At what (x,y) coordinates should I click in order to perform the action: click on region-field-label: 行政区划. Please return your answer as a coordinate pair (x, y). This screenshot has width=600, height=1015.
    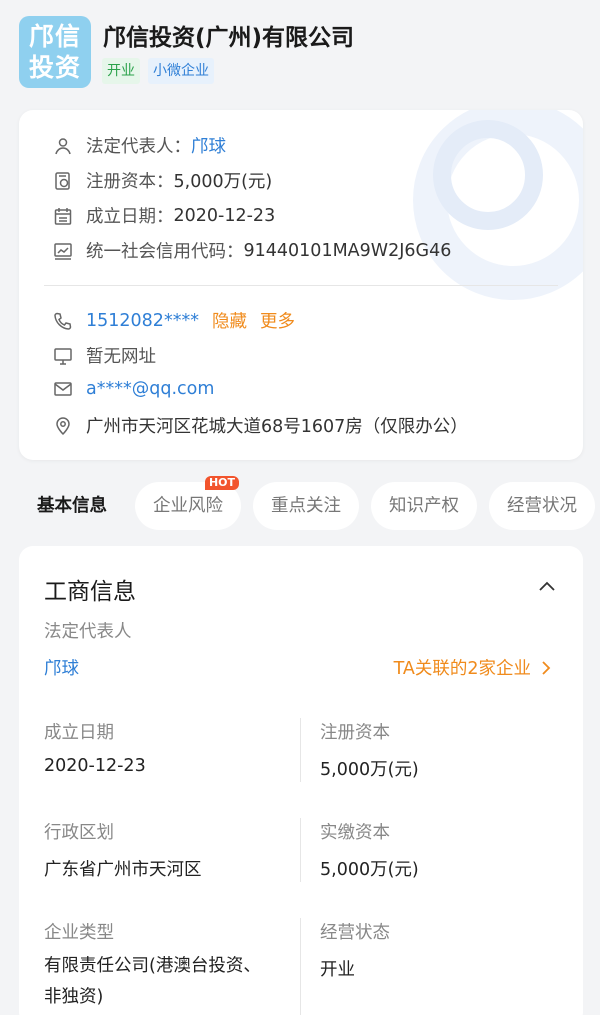
    Looking at the image, I should click on (79, 833).